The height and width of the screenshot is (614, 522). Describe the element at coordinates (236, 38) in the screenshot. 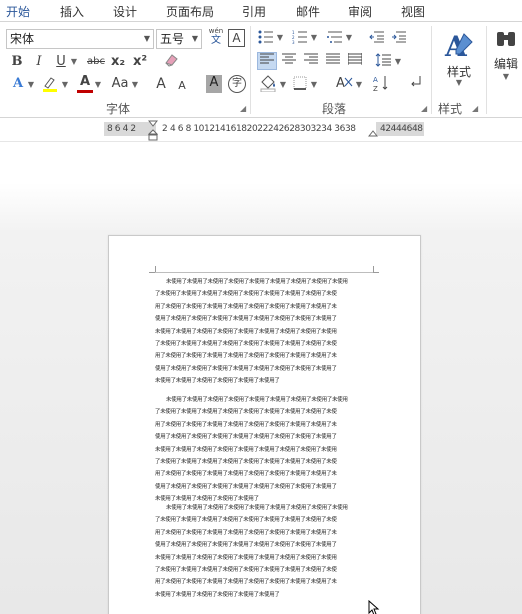

I see `character-border-button: A` at that location.